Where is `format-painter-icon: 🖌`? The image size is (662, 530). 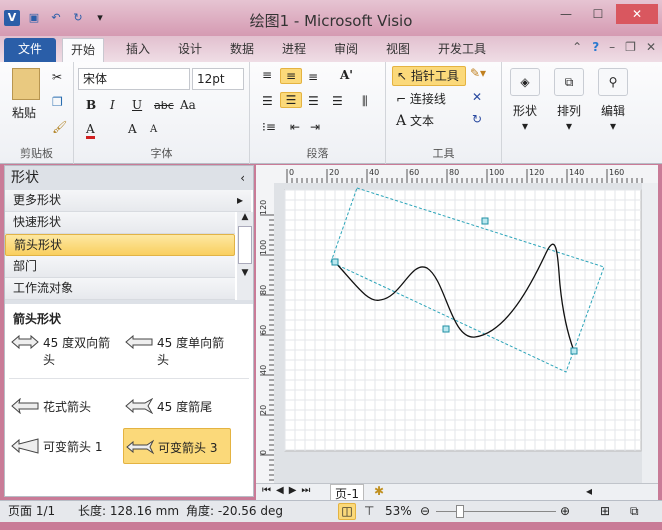 format-painter-icon: 🖌 is located at coordinates (59, 127).